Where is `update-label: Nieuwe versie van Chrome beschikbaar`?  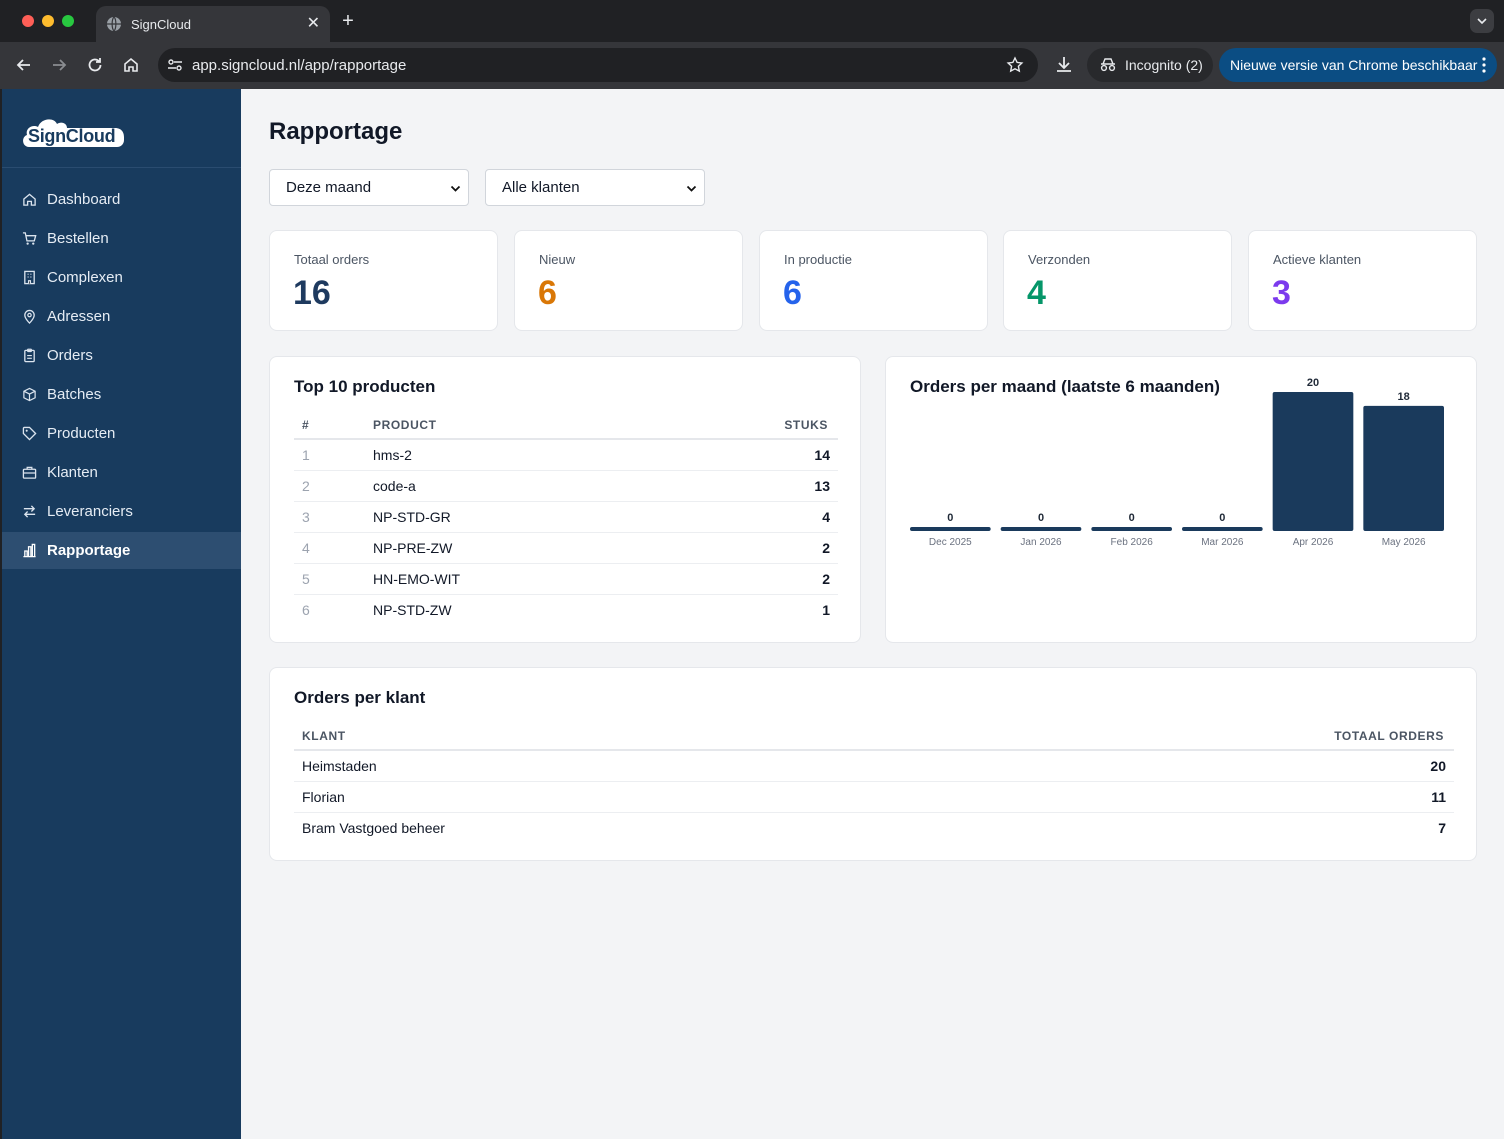 update-label: Nieuwe versie van Chrome beschikbaar is located at coordinates (1354, 65).